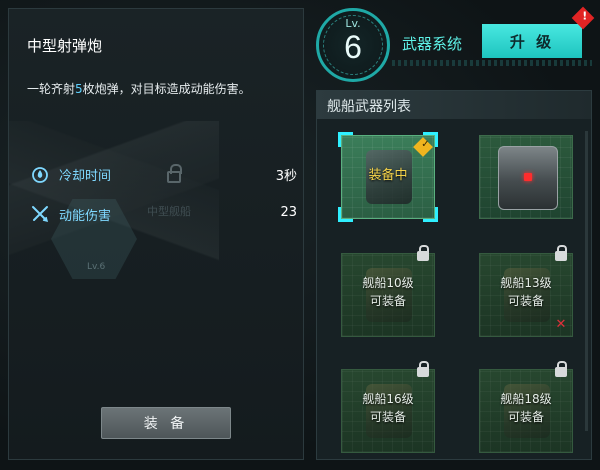 The image size is (600, 470). What do you see at coordinates (369, 107) in the screenshot?
I see `list-title: 舰船武器列表` at bounding box center [369, 107].